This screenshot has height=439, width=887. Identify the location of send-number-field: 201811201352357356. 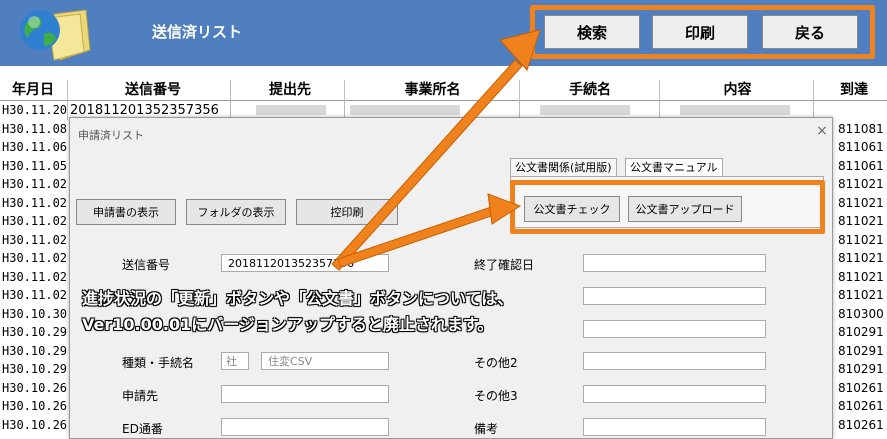
(305, 263).